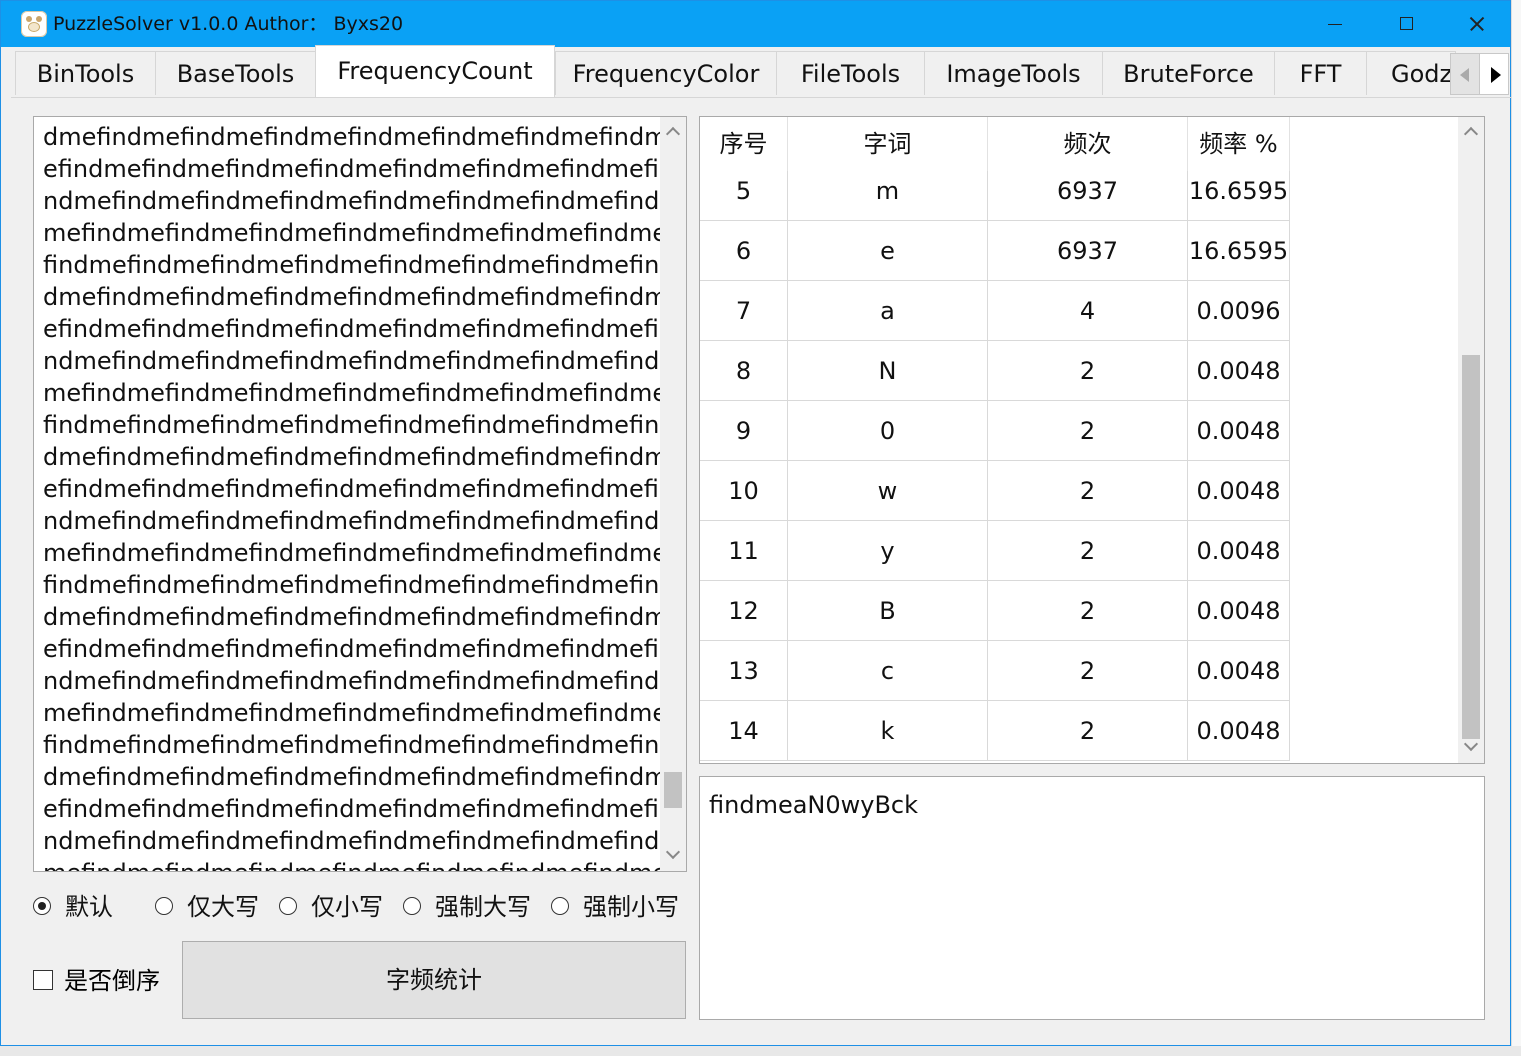  What do you see at coordinates (744, 731) in the screenshot?
I see `table-cell: 14` at bounding box center [744, 731].